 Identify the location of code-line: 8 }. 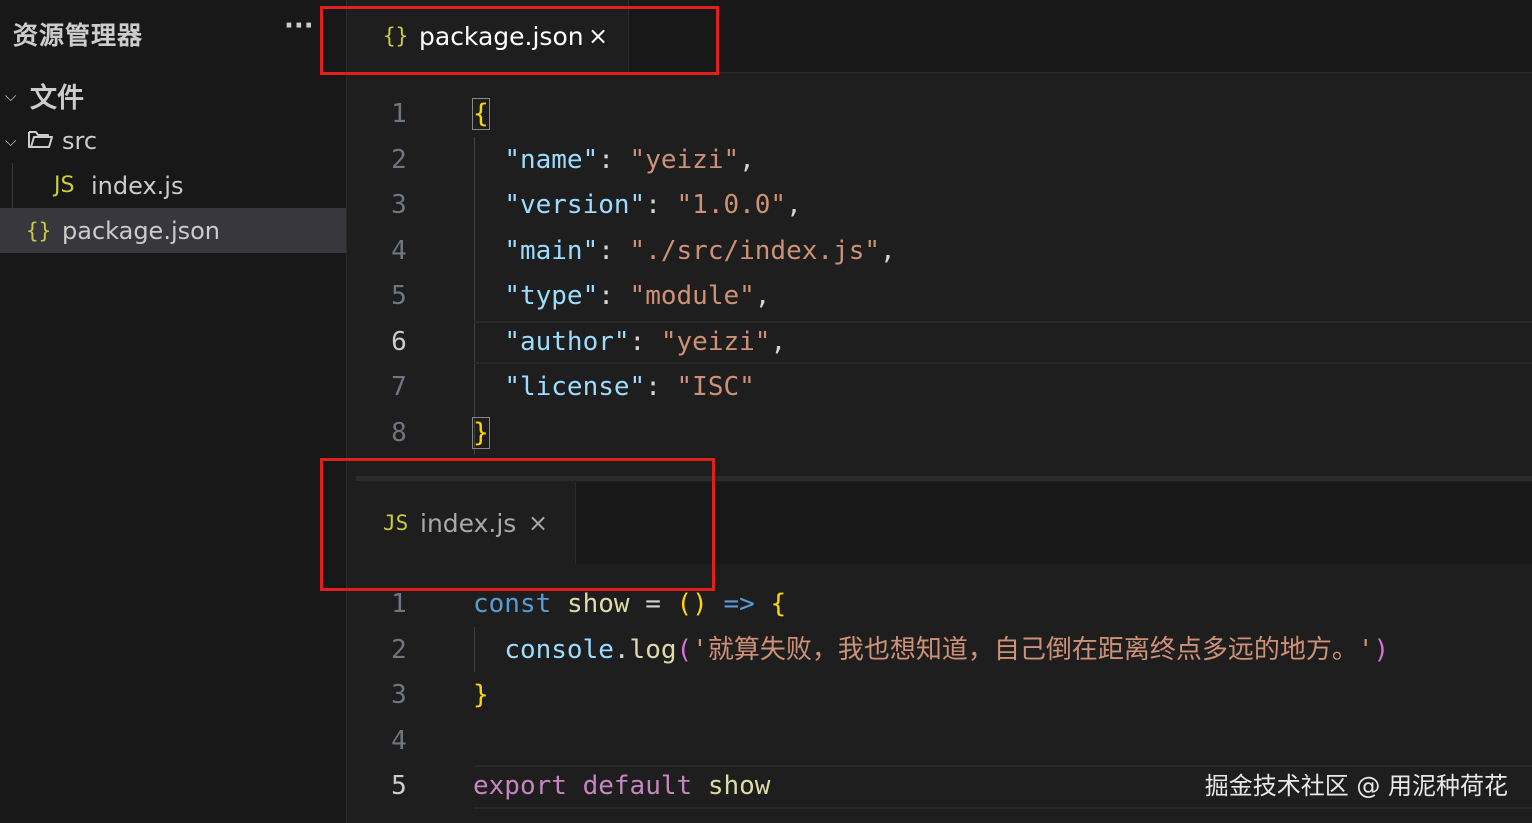
(944, 434).